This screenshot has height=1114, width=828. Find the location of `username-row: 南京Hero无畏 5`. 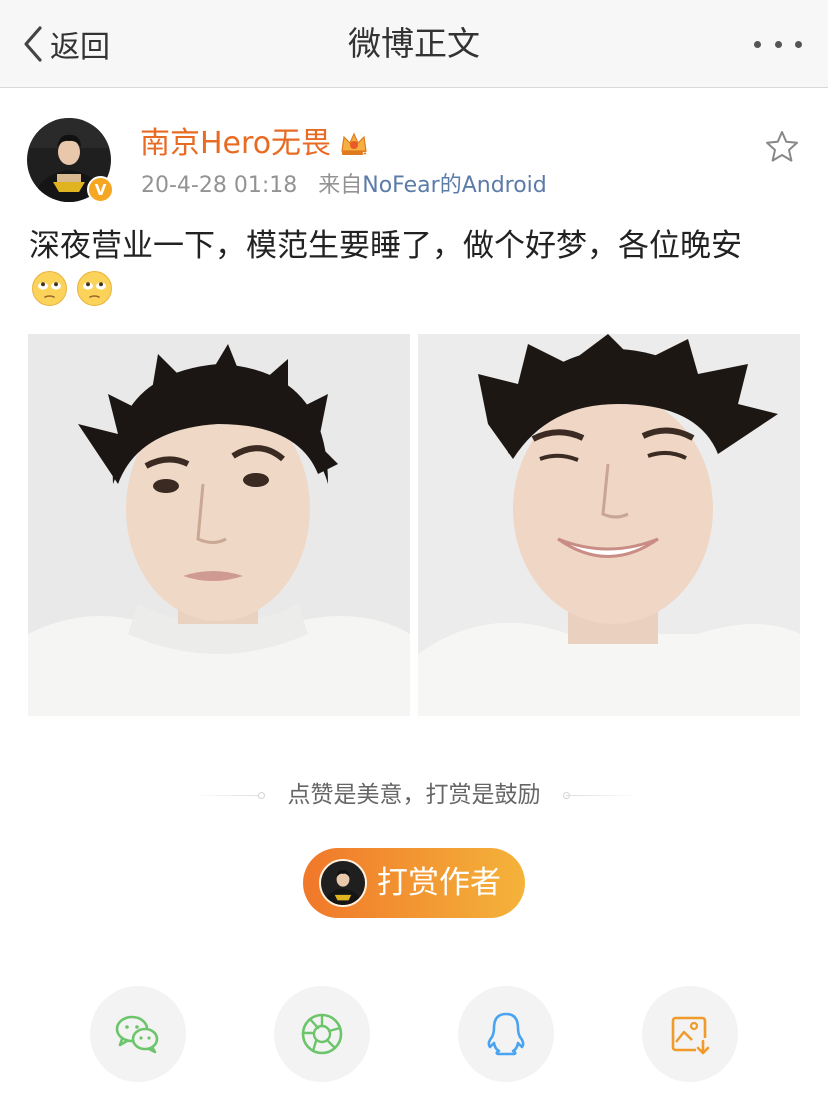

username-row: 南京Hero无畏 5 is located at coordinates (254, 144).